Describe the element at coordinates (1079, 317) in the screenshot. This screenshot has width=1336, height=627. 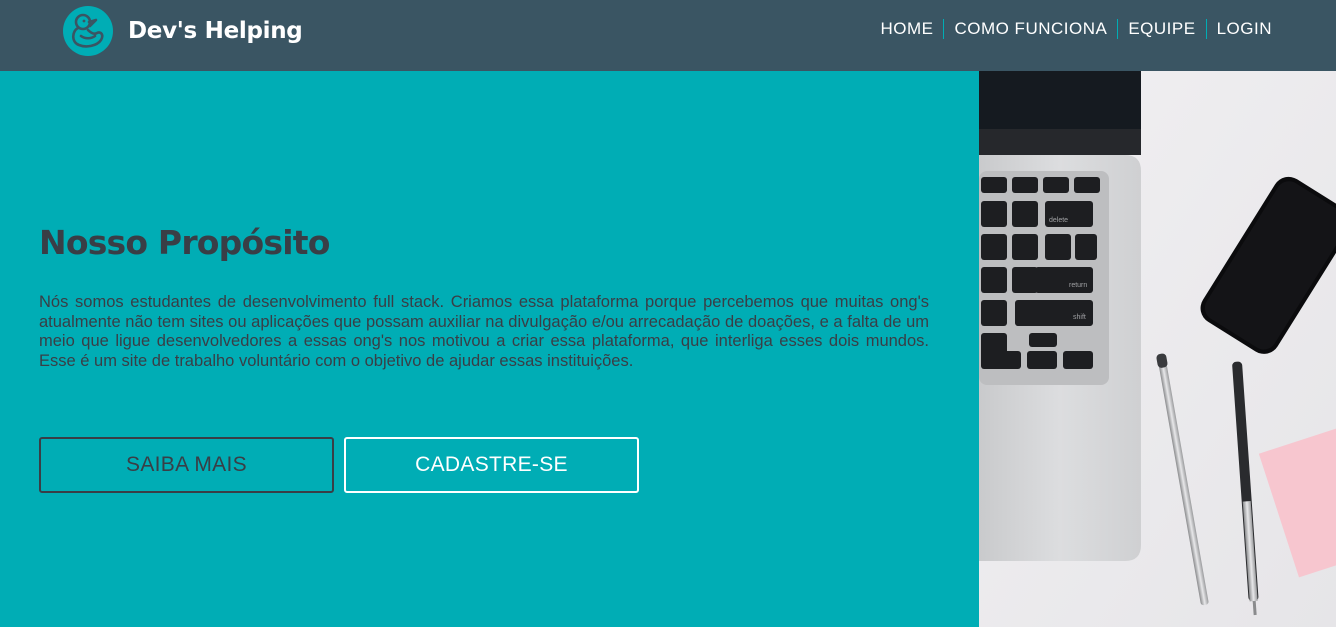
I see `svg-text: shift` at that location.